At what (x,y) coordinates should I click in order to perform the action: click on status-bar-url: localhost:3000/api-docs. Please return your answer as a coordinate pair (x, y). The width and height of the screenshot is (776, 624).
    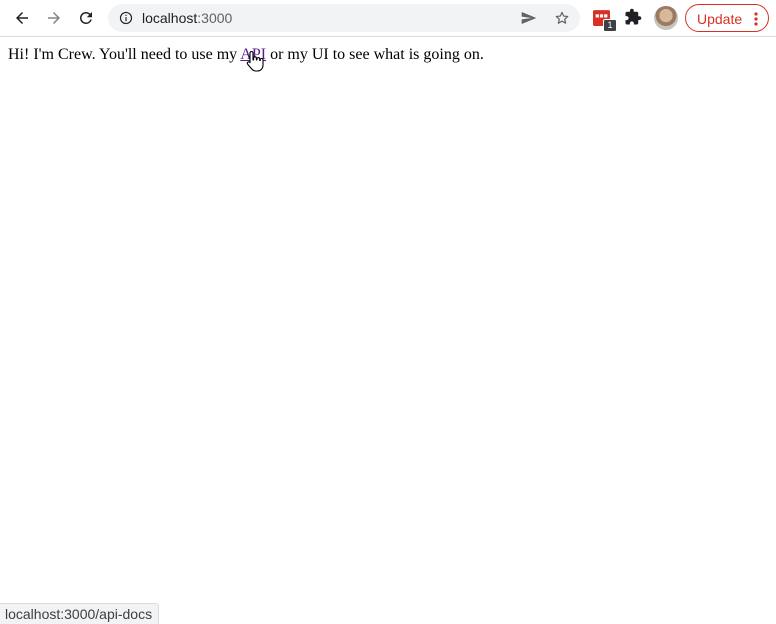
    Looking at the image, I should click on (80, 613).